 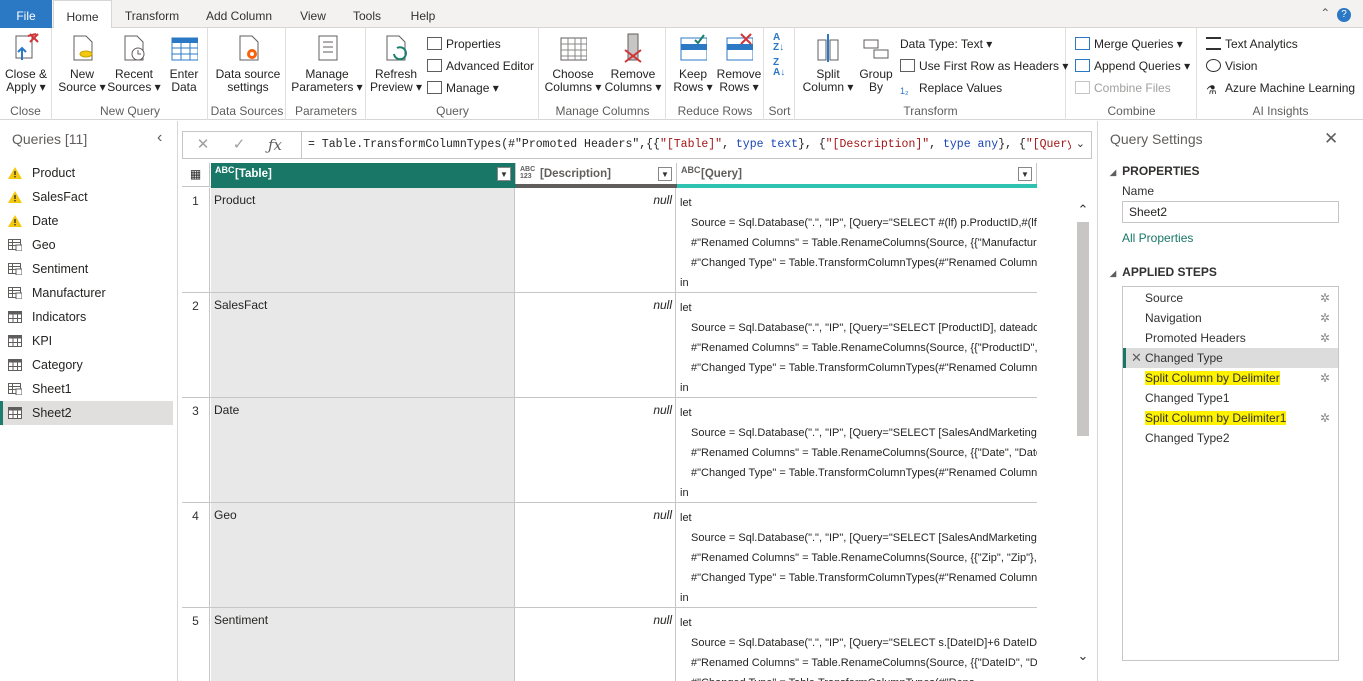 What do you see at coordinates (86, 317) in the screenshot?
I see `query-item: Indicators` at bounding box center [86, 317].